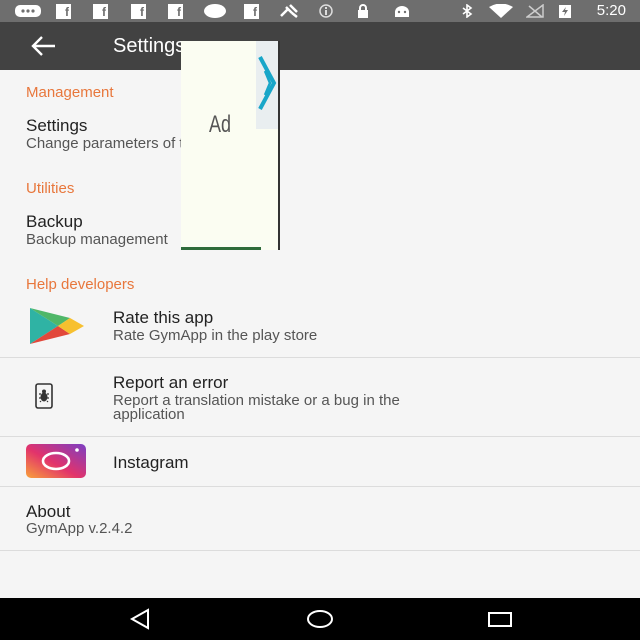 The image size is (640, 640). I want to click on lock-icon, so click(363, 11).